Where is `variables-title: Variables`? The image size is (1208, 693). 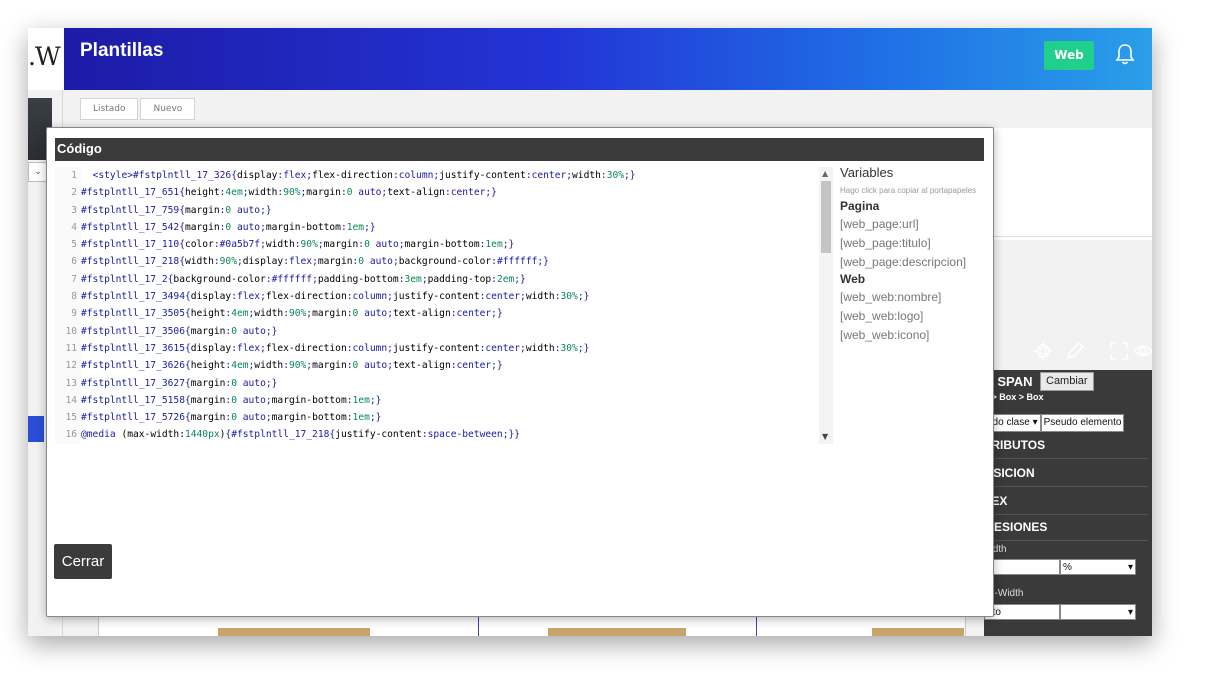
variables-title: Variables is located at coordinates (867, 172).